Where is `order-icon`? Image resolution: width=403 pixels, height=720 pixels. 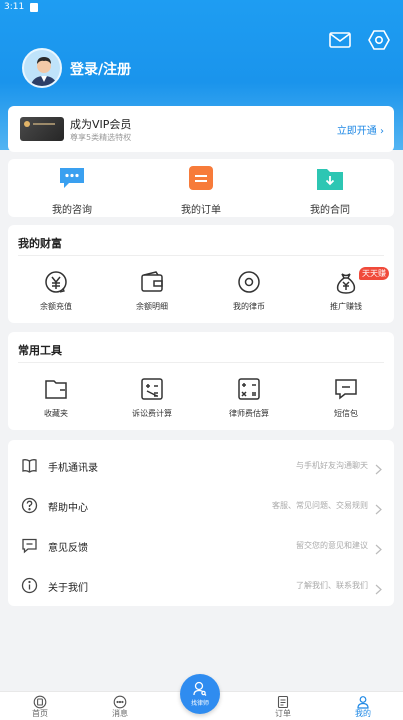
order-icon is located at coordinates (283, 701).